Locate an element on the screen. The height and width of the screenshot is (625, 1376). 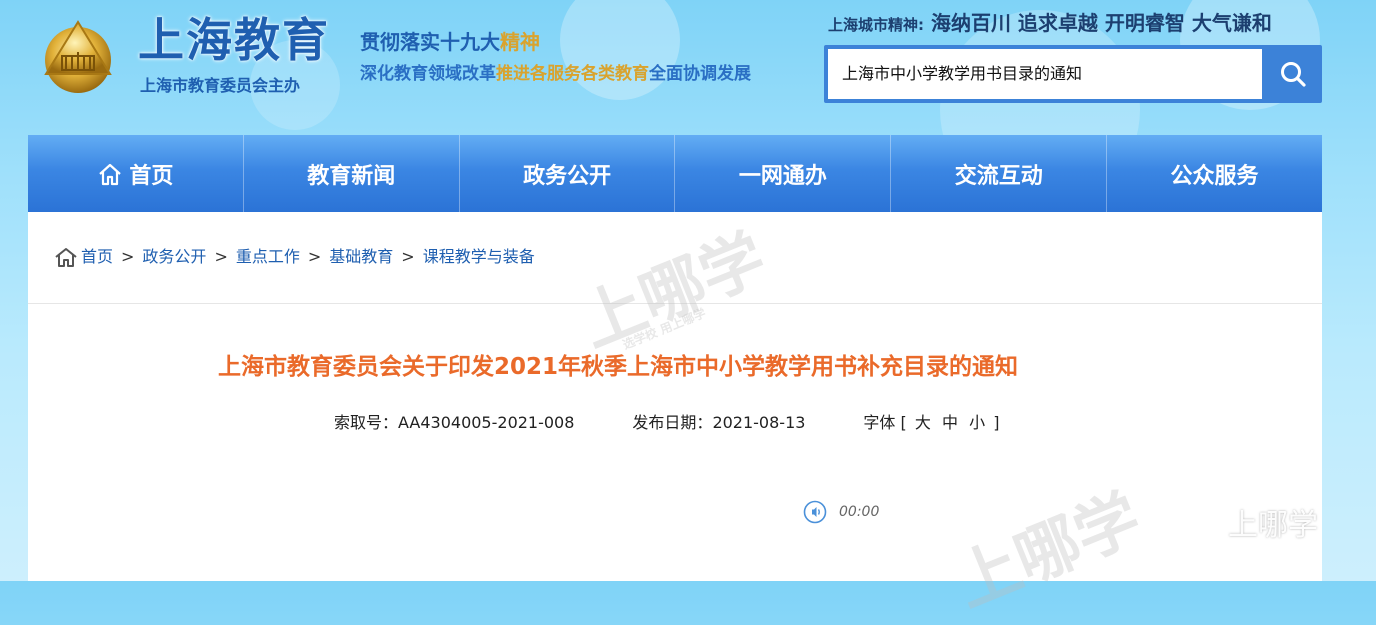
font-size-large: 大 is located at coordinates (923, 422).